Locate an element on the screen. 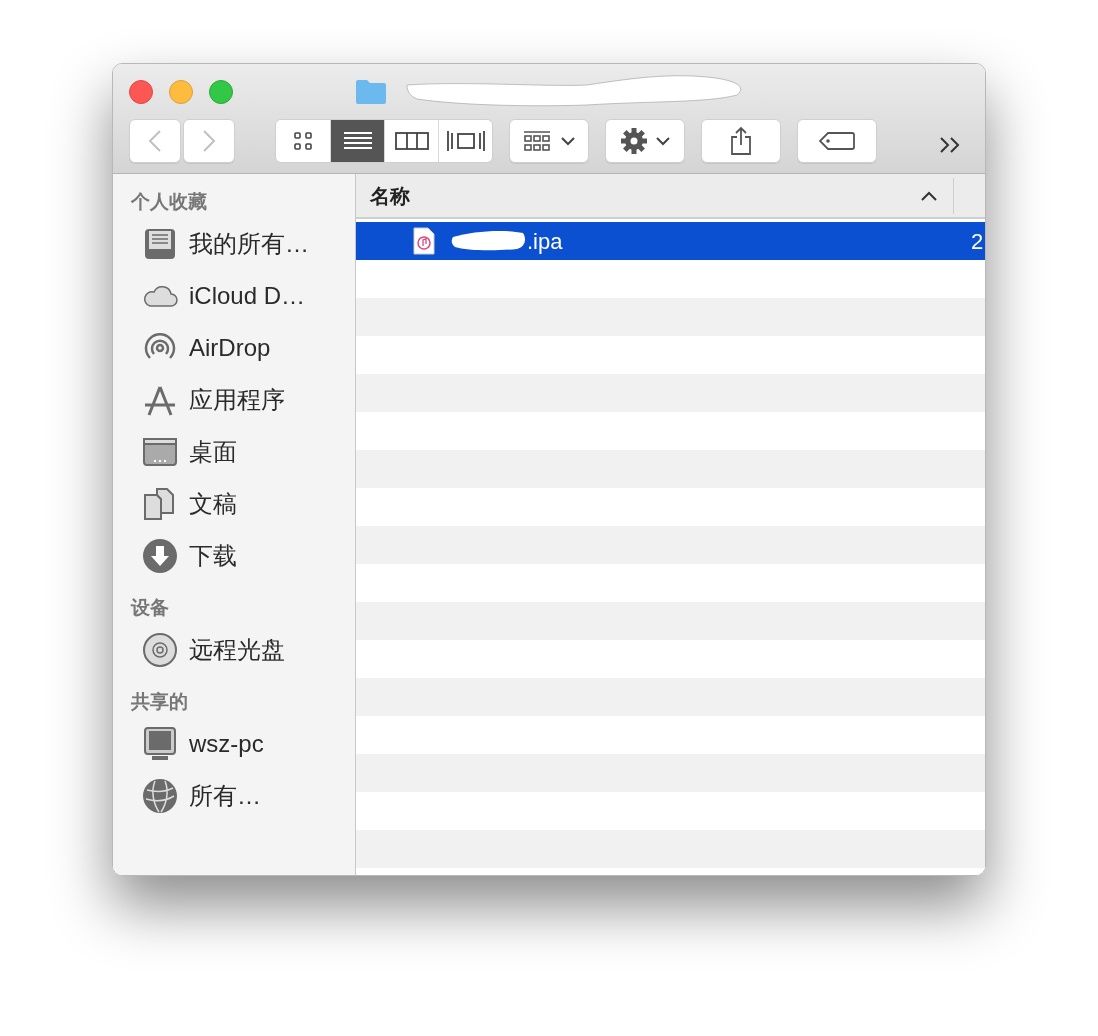 This screenshot has width=1098, height=1036. sidebar-item: 文稿 is located at coordinates (243, 504).